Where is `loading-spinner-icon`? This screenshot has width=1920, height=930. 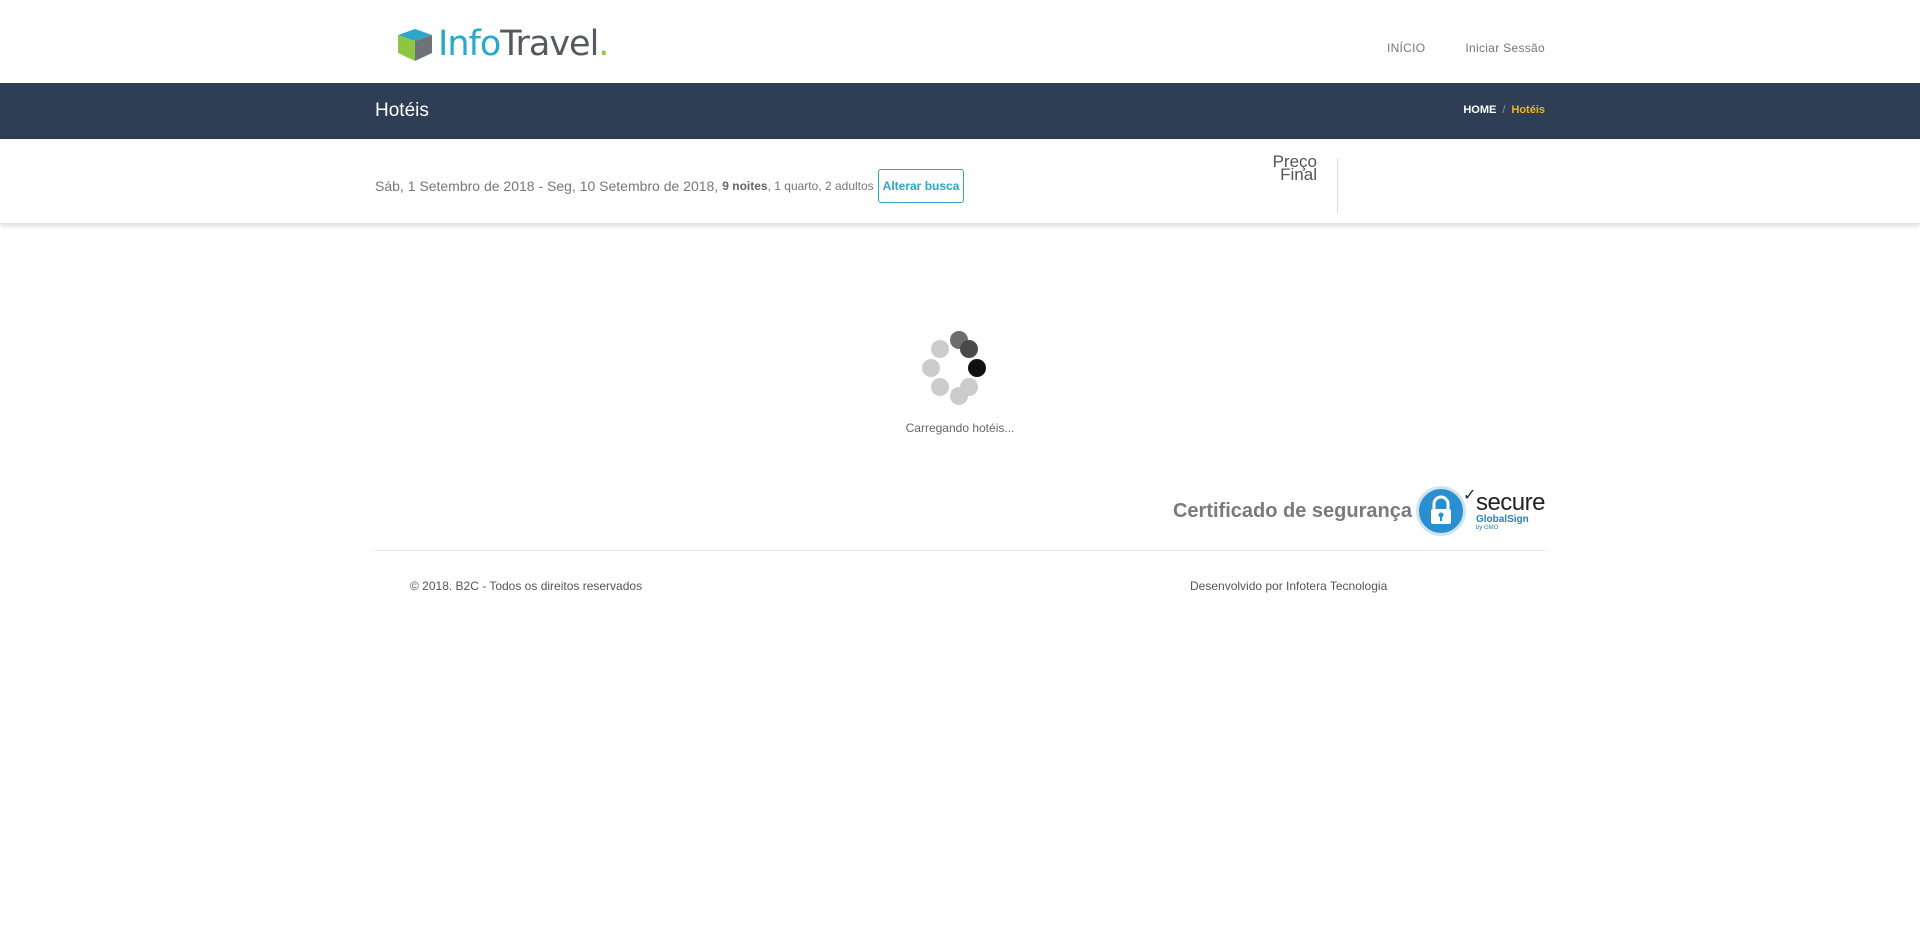 loading-spinner-icon is located at coordinates (952, 367).